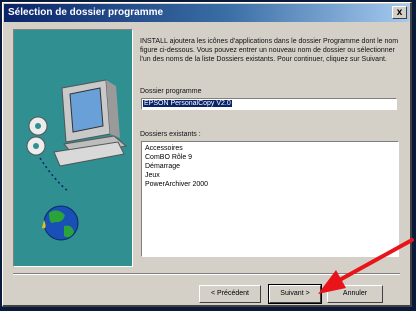 The image size is (416, 311). I want to click on close-button: x, so click(399, 12).